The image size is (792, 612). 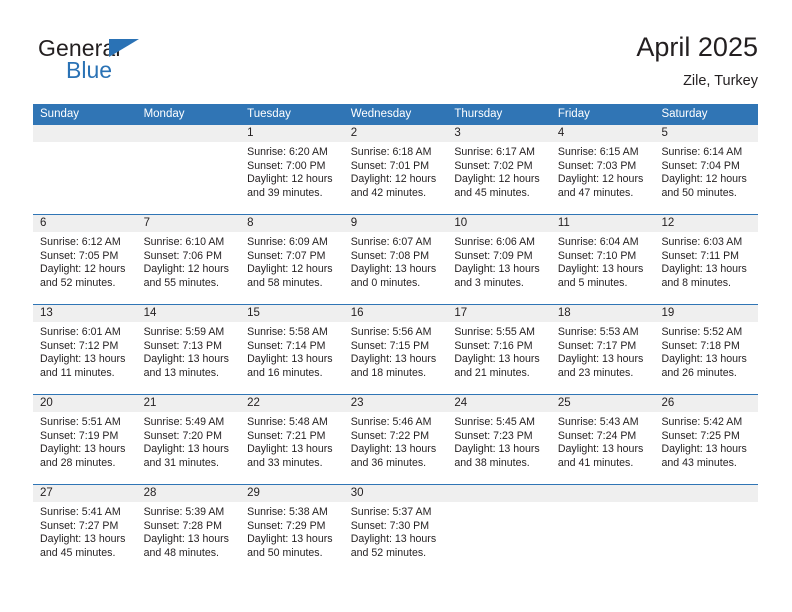 I want to click on day-number: 28, so click(x=188, y=493).